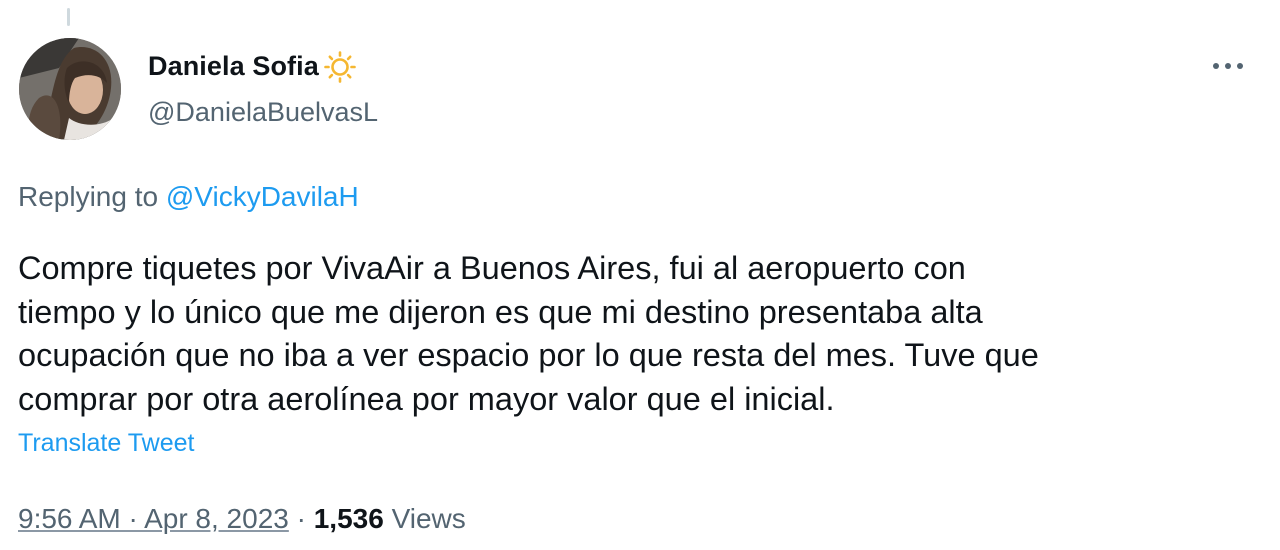 This screenshot has width=1280, height=550. Describe the element at coordinates (233, 66) in the screenshot. I see `author-display-name: Daniela Sofia` at that location.